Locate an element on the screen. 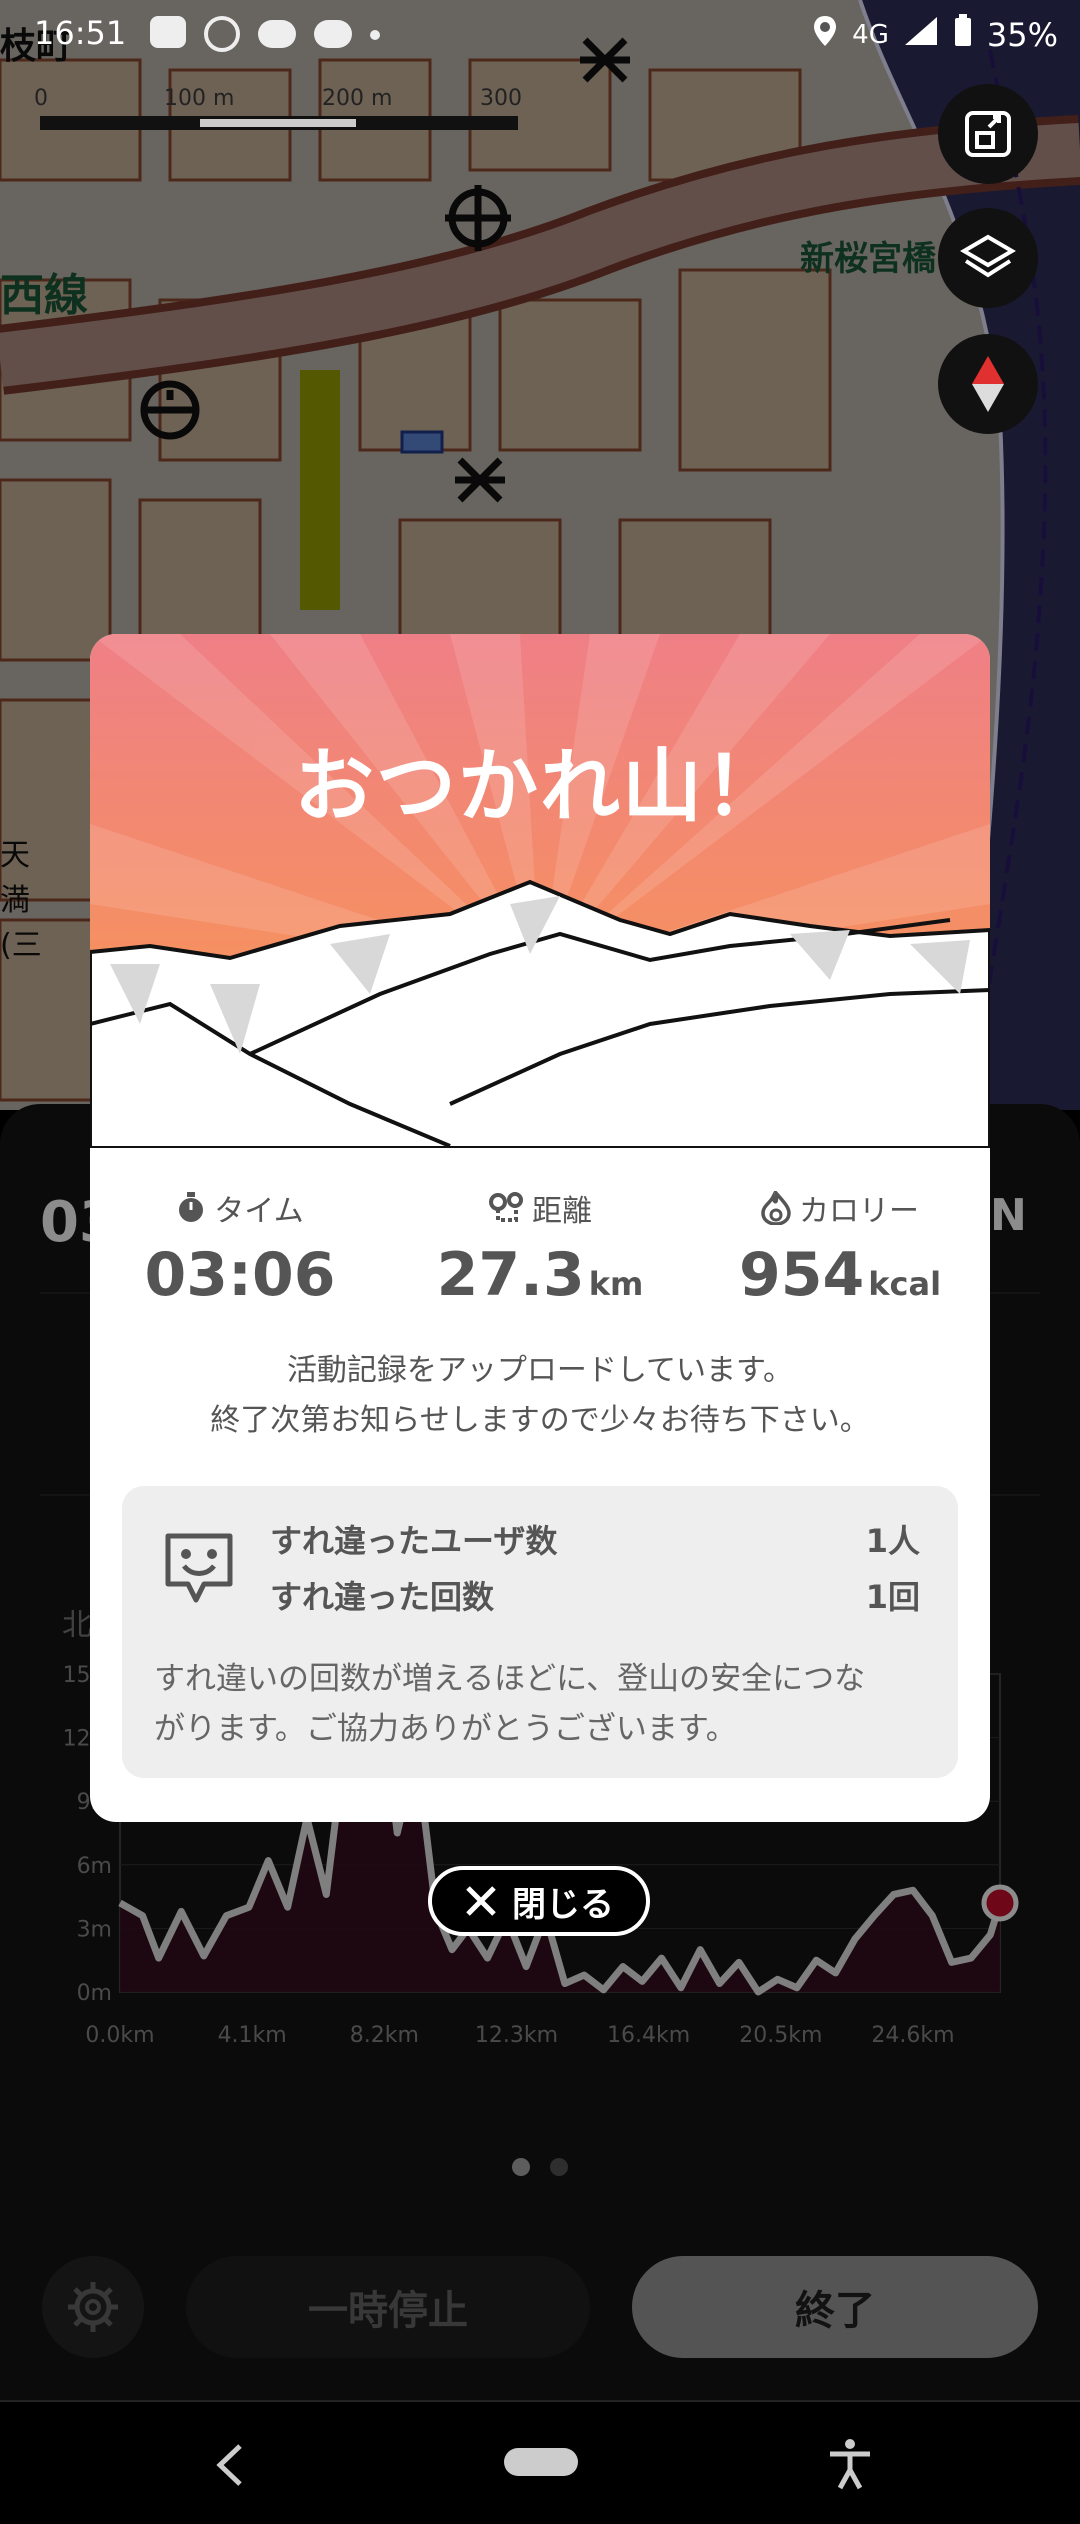 This screenshot has width=1080, height=2524. stat-time-label: タイム is located at coordinates (259, 1211).